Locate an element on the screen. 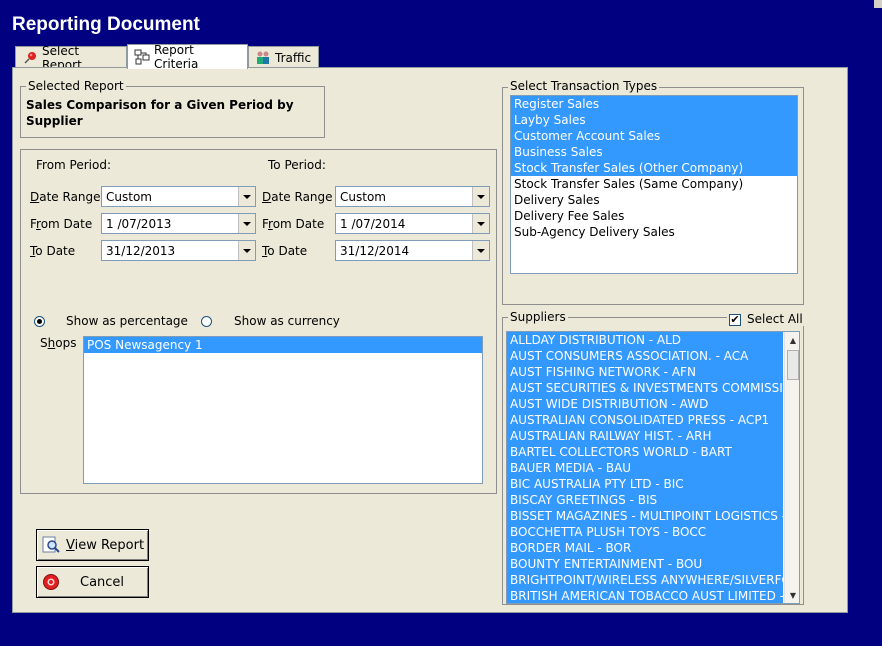 This screenshot has width=882, height=646. select-all-control: ✔ Select All is located at coordinates (766, 319).